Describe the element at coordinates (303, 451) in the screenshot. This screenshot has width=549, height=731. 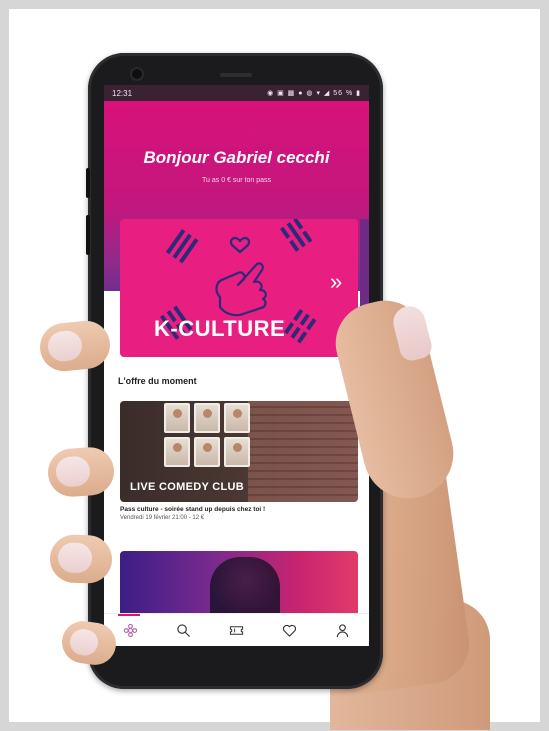
I see `brick-wall-backdrop` at that location.